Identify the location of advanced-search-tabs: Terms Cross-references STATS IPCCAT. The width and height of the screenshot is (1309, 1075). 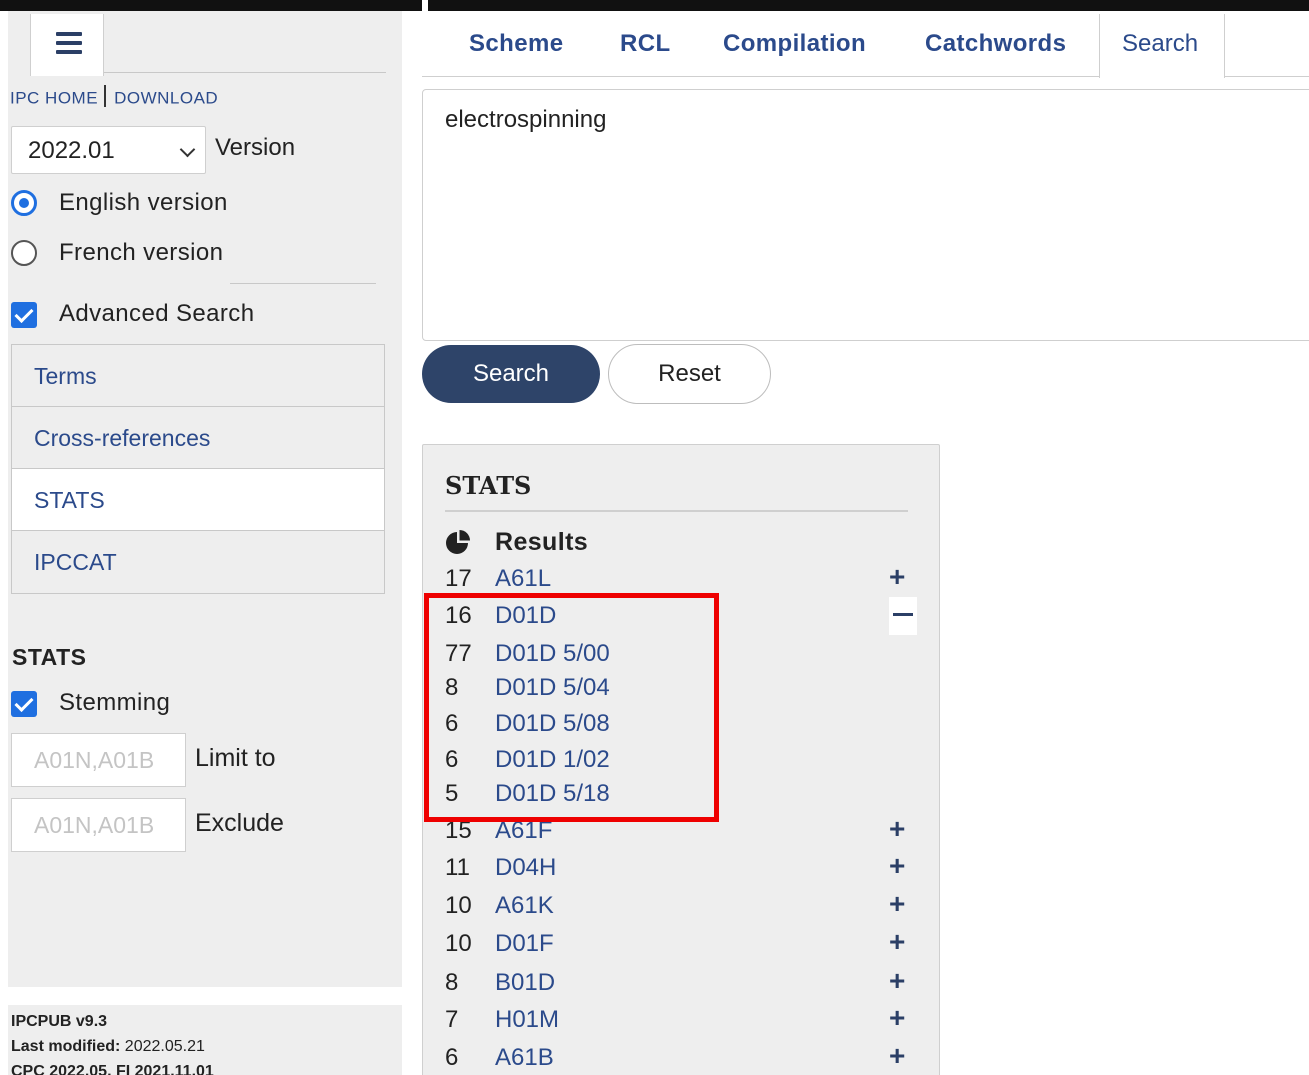
(198, 469).